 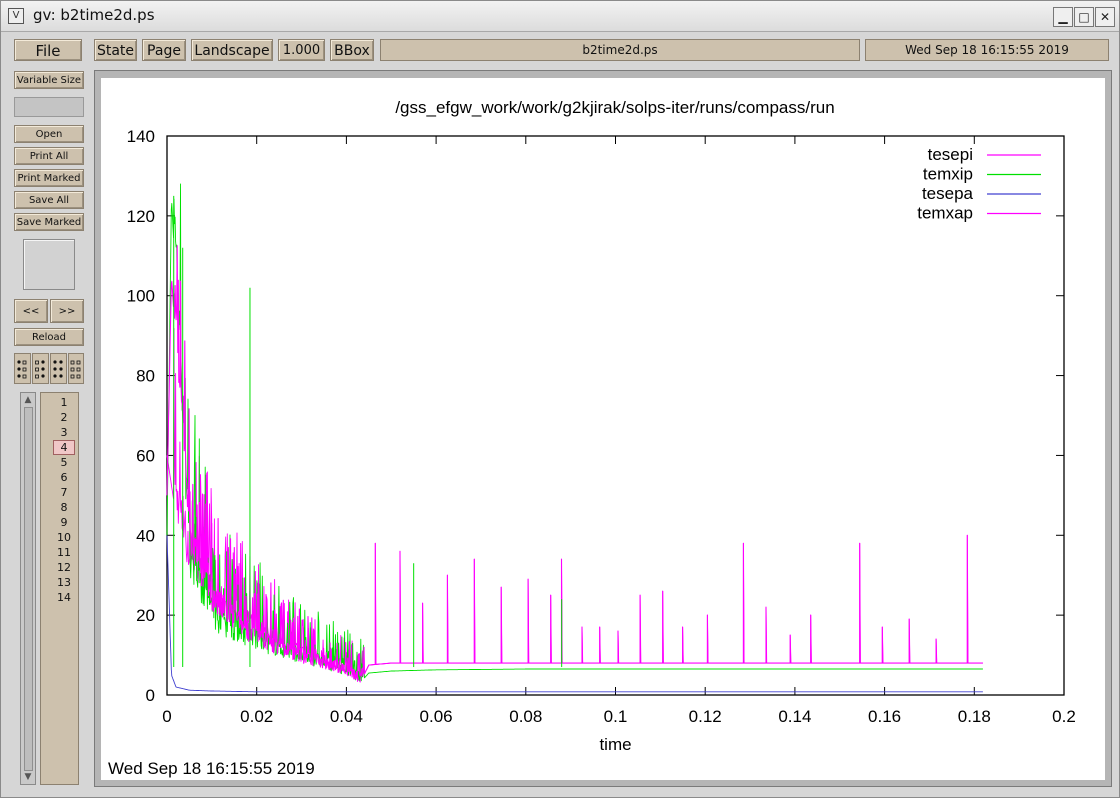 I want to click on page-list-scrollbar: ▲ ▼, so click(x=28, y=588).